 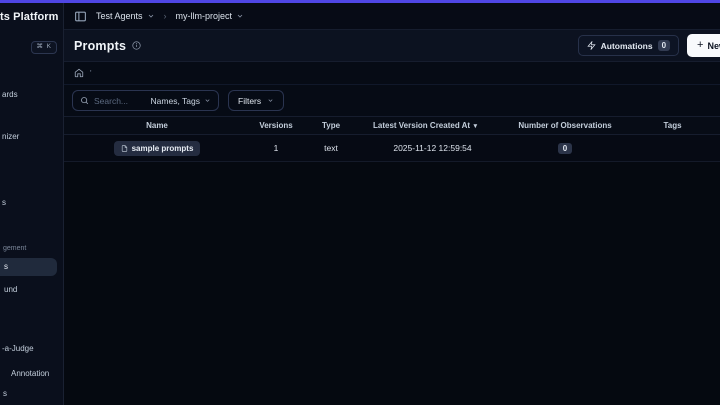 What do you see at coordinates (84, 100) in the screenshot?
I see `search-icon` at bounding box center [84, 100].